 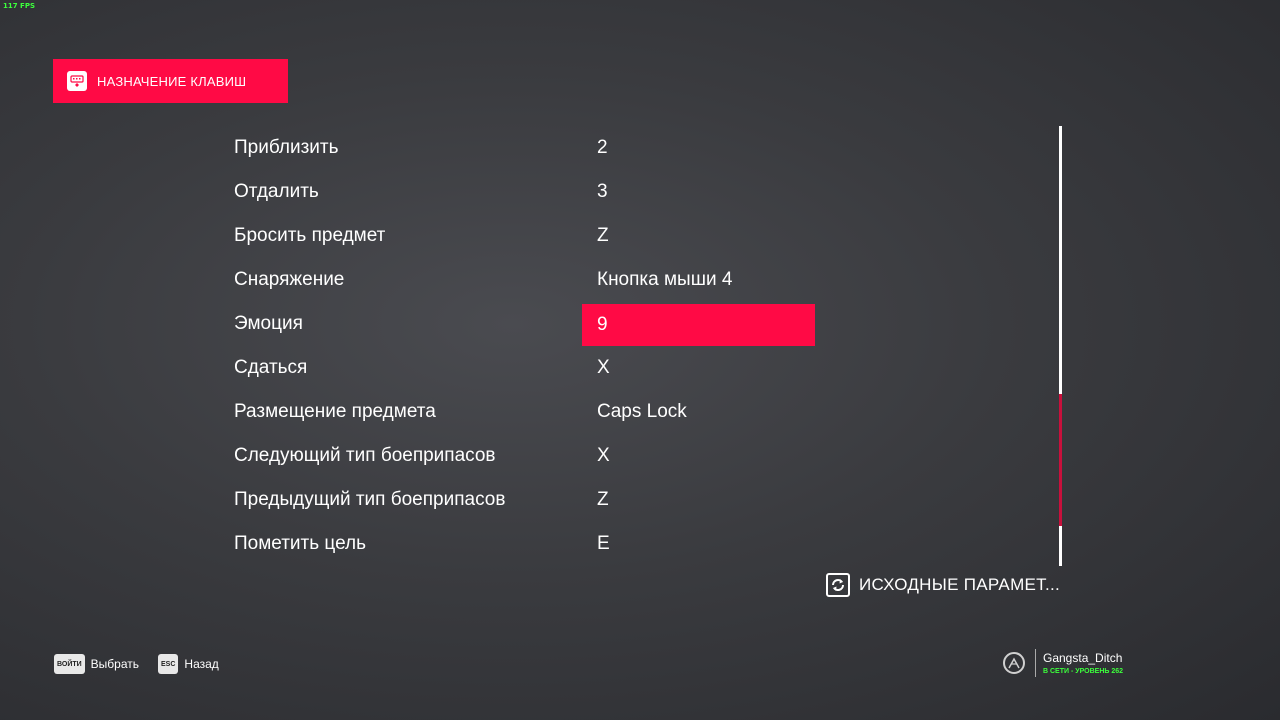 I want to click on player-emblem-icon, so click(x=1014, y=663).